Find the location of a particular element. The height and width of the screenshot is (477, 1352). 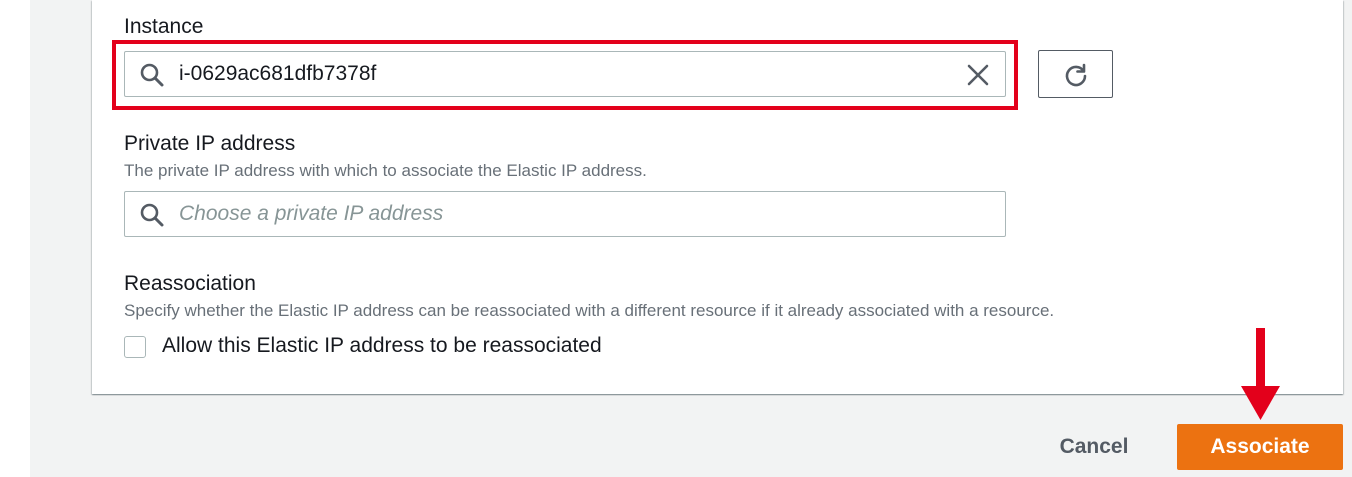

annotation-highlight-box is located at coordinates (565, 75).